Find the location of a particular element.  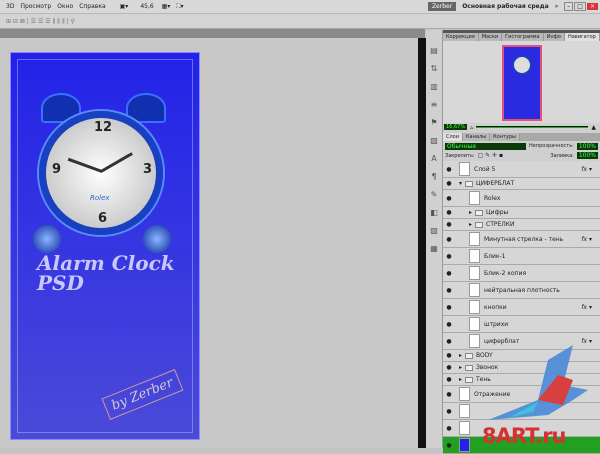

maximize-button: □ is located at coordinates (580, 6).